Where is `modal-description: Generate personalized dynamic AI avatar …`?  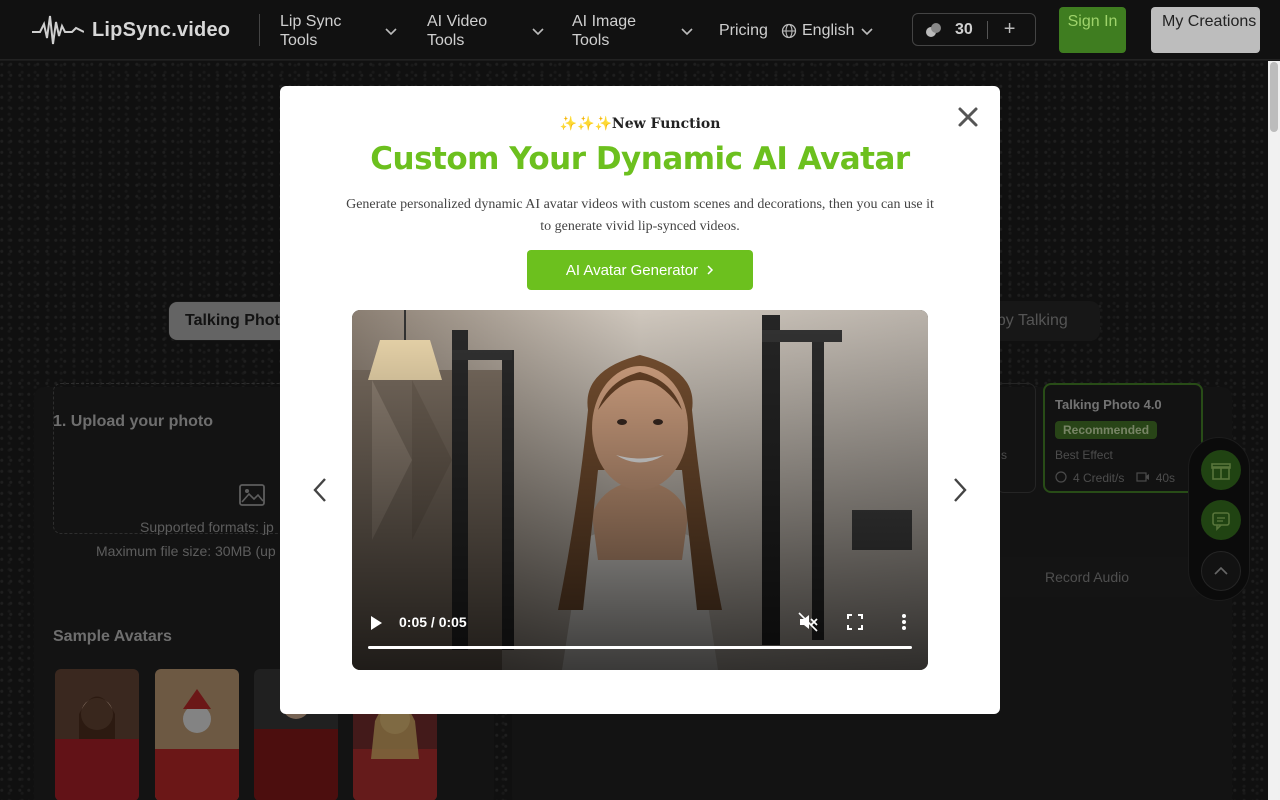
modal-description: Generate personalized dynamic AI avatar … is located at coordinates (640, 215).